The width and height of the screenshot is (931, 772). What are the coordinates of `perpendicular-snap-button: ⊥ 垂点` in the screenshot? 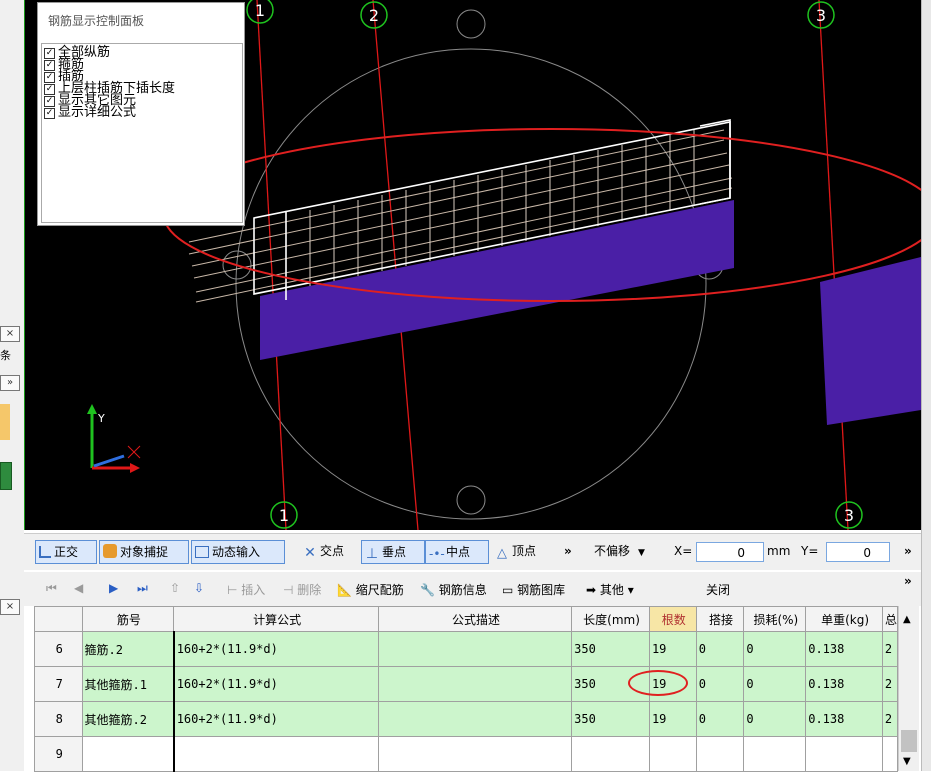 It's located at (393, 552).